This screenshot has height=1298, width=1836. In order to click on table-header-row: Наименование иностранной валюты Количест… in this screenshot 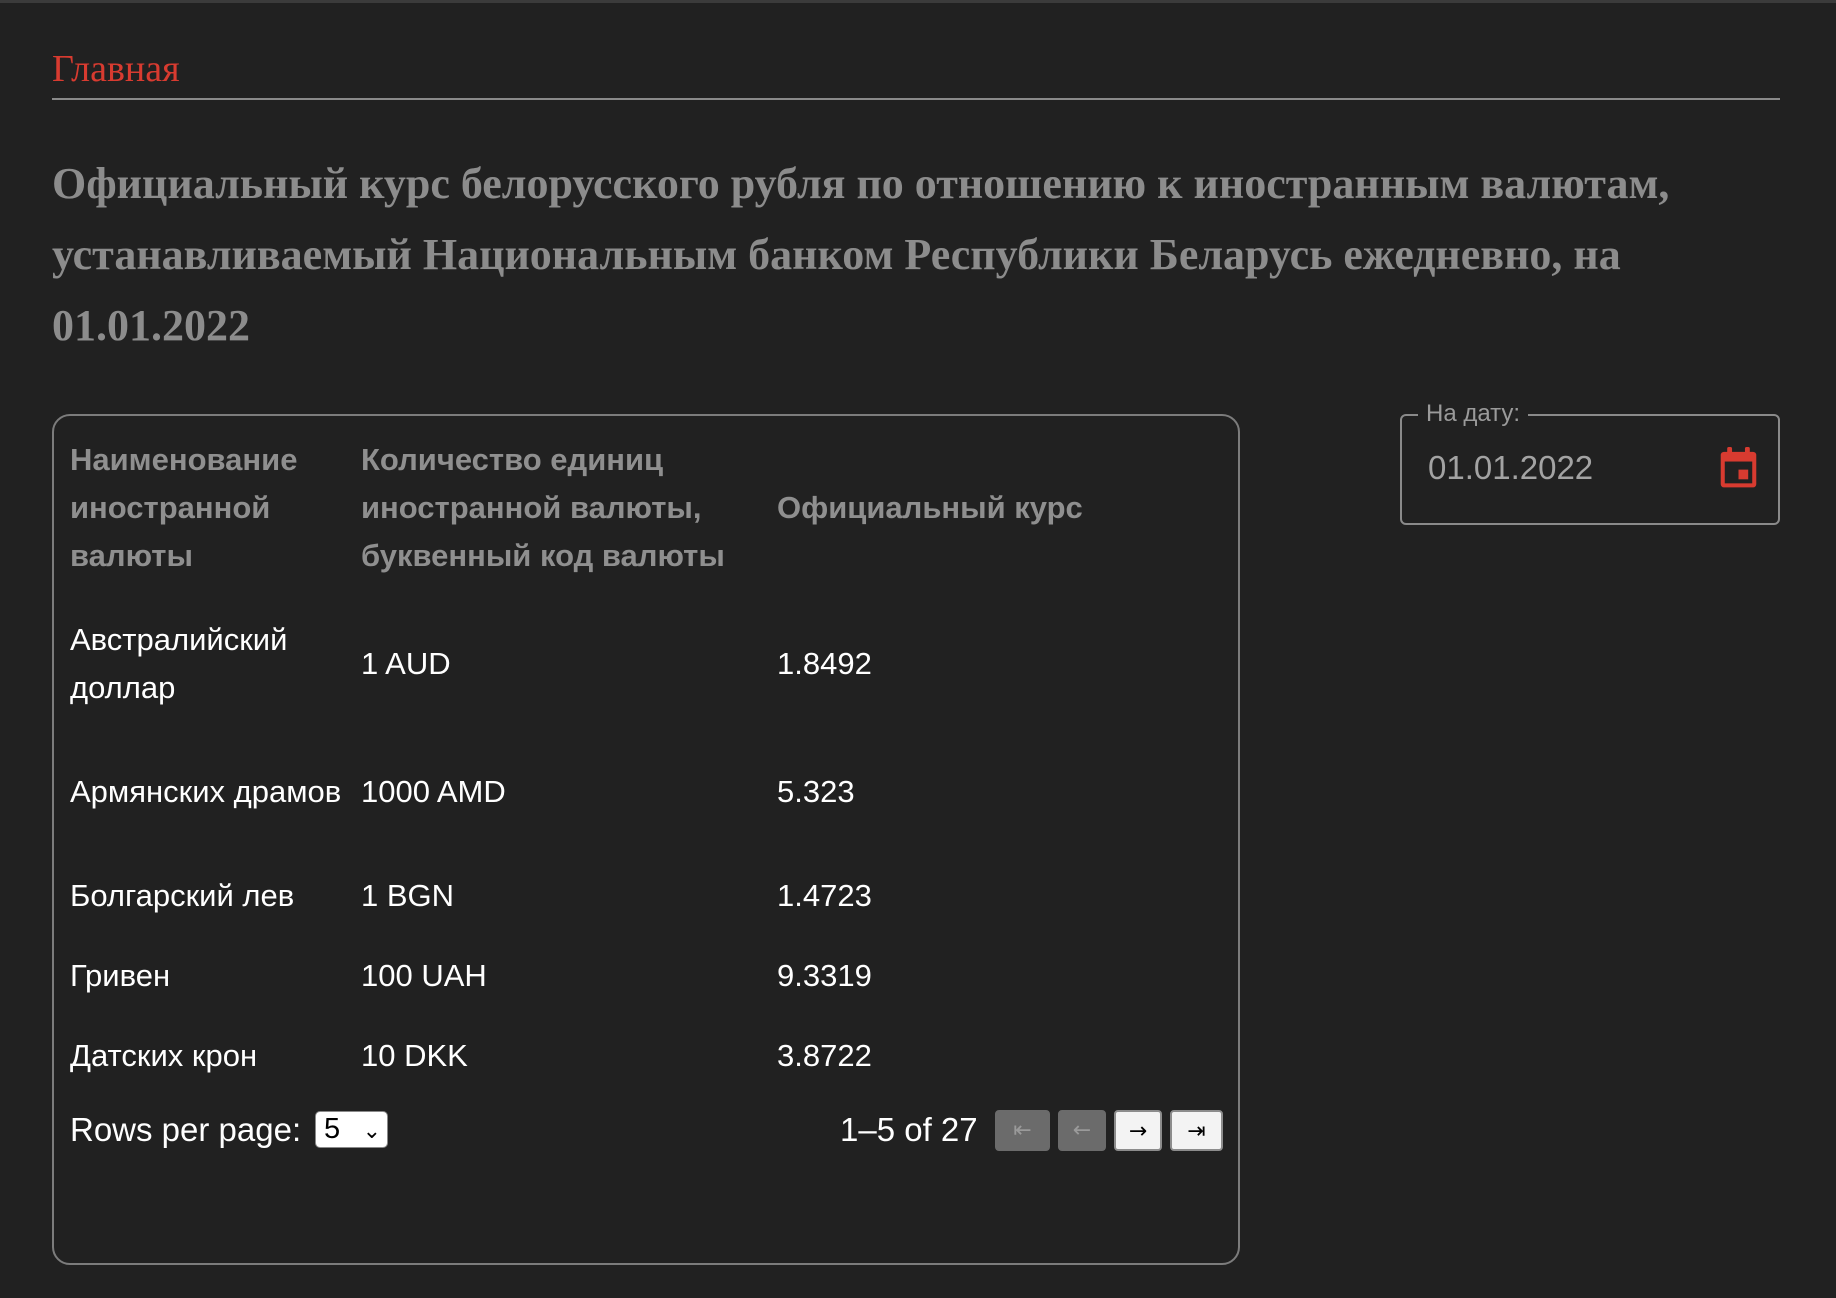, I will do `click(646, 508)`.